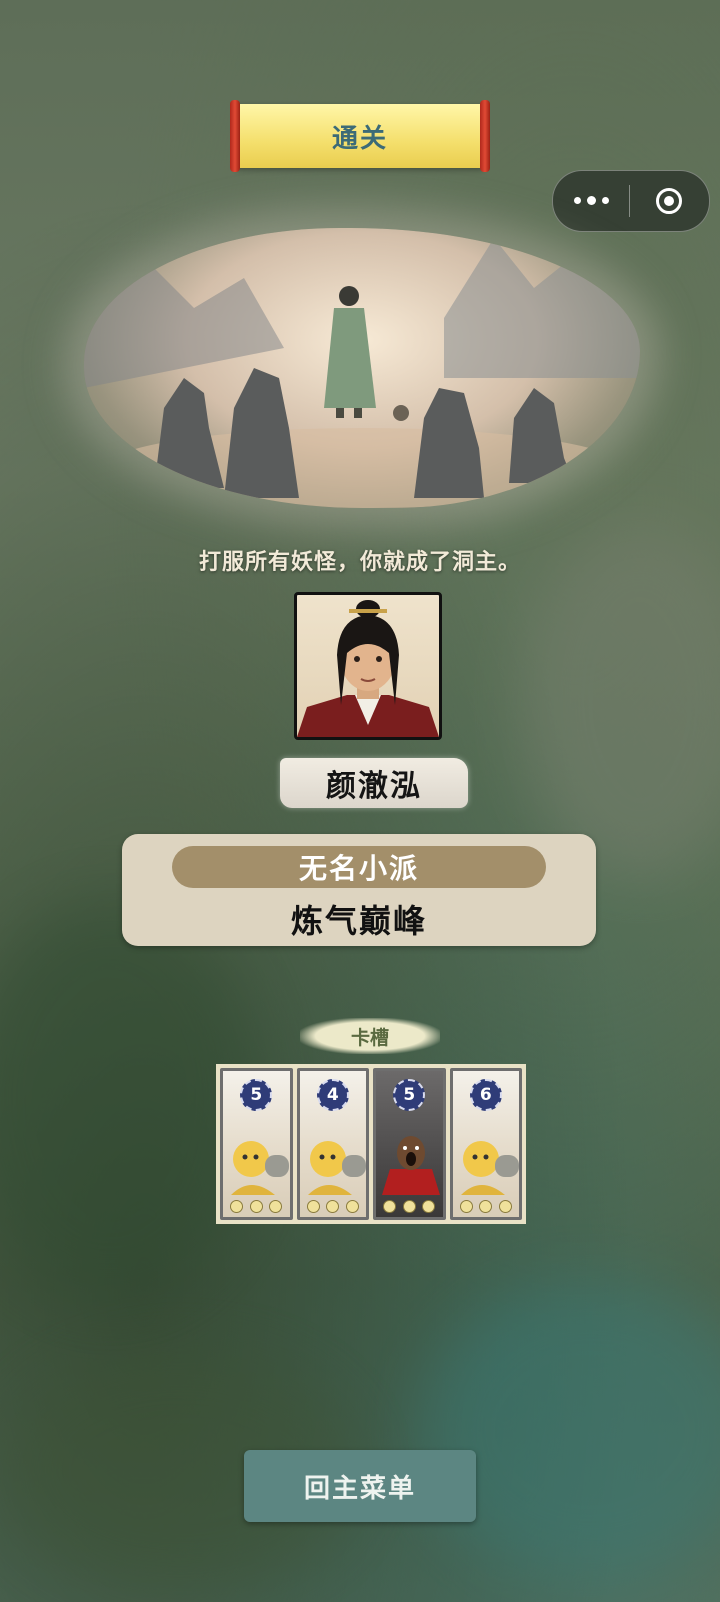 The image size is (720, 1602). I want to click on character-portrait, so click(368, 666).